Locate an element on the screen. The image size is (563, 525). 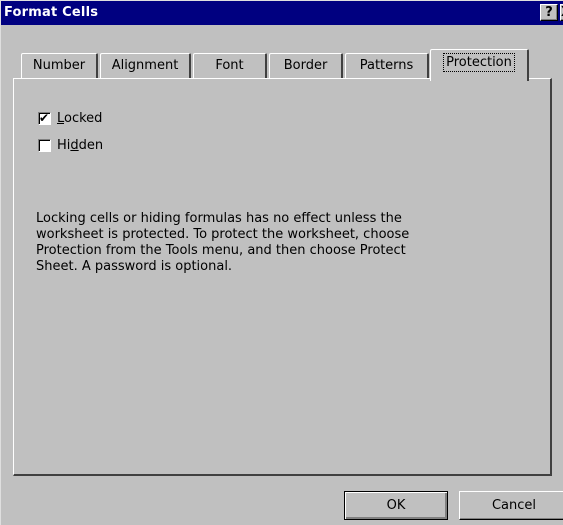
checkmark-icon: ✔ is located at coordinates (44, 117).